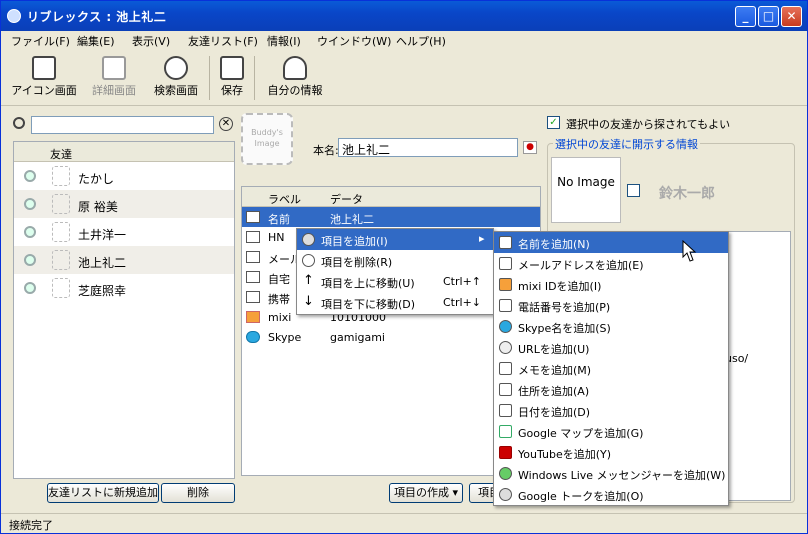 The width and height of the screenshot is (808, 534). What do you see at coordinates (346, 199) in the screenshot?
I see `data-column-header: データ` at bounding box center [346, 199].